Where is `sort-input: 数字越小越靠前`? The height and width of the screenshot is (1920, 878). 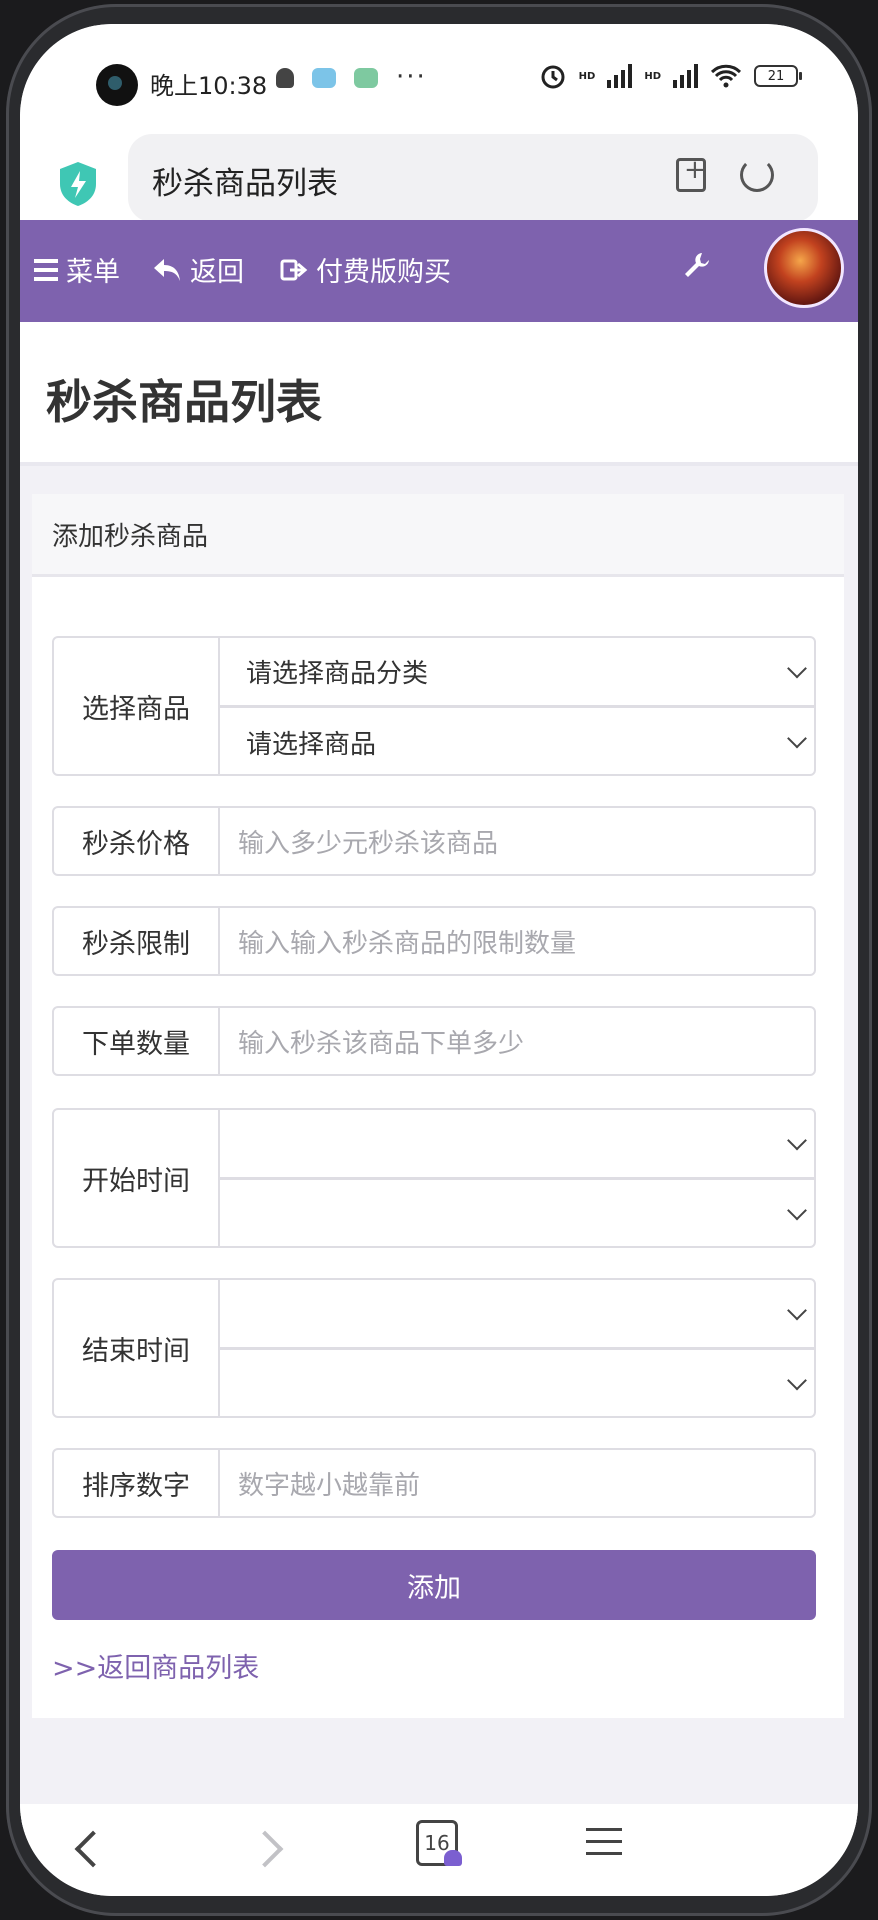 sort-input: 数字越小越靠前 is located at coordinates (517, 1483).